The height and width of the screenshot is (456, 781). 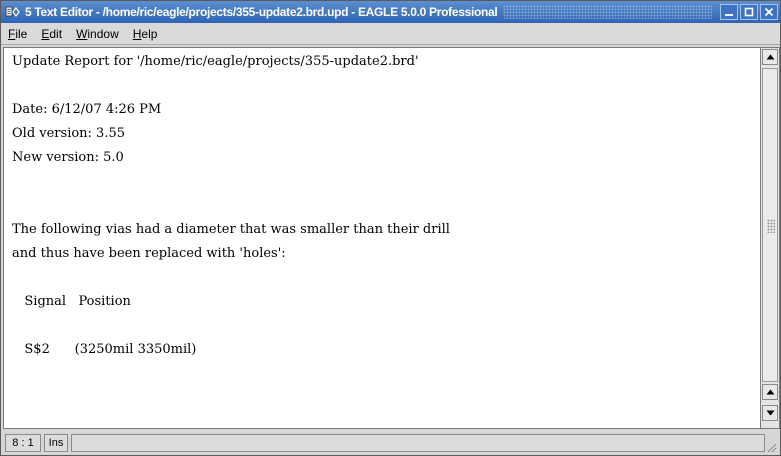 What do you see at coordinates (729, 12) in the screenshot?
I see `minimize-button` at bounding box center [729, 12].